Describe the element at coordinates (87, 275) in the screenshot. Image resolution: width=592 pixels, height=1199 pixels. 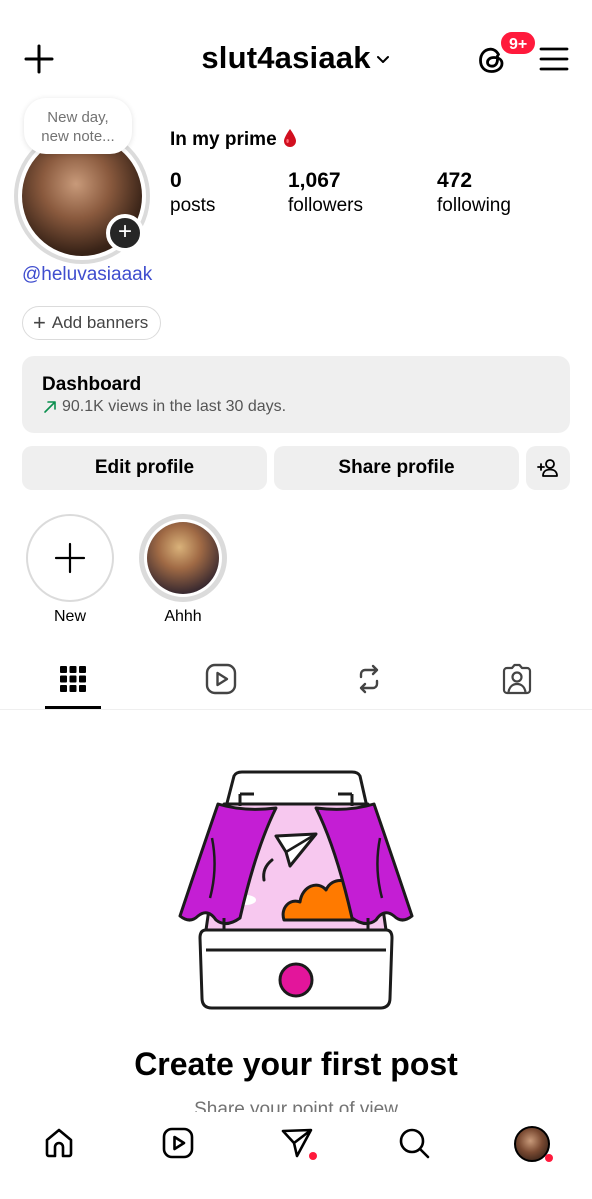
I see `threads-handle-link: @heluvasiaaak` at that location.